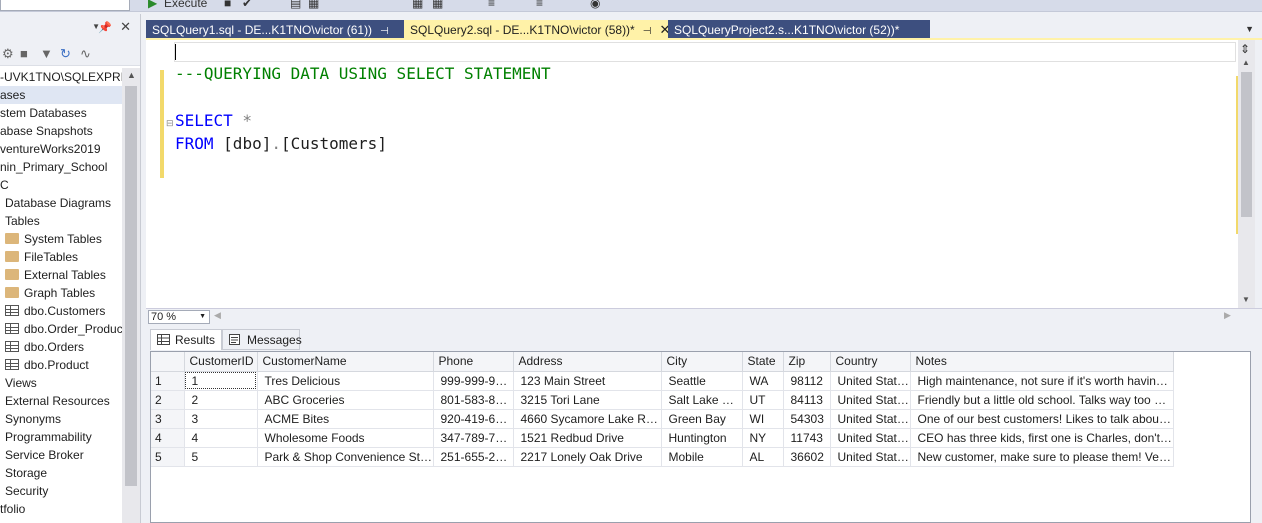 This screenshot has height=523, width=1262. What do you see at coordinates (168, 400) in the screenshot?
I see `row-number-cell: 2` at bounding box center [168, 400].